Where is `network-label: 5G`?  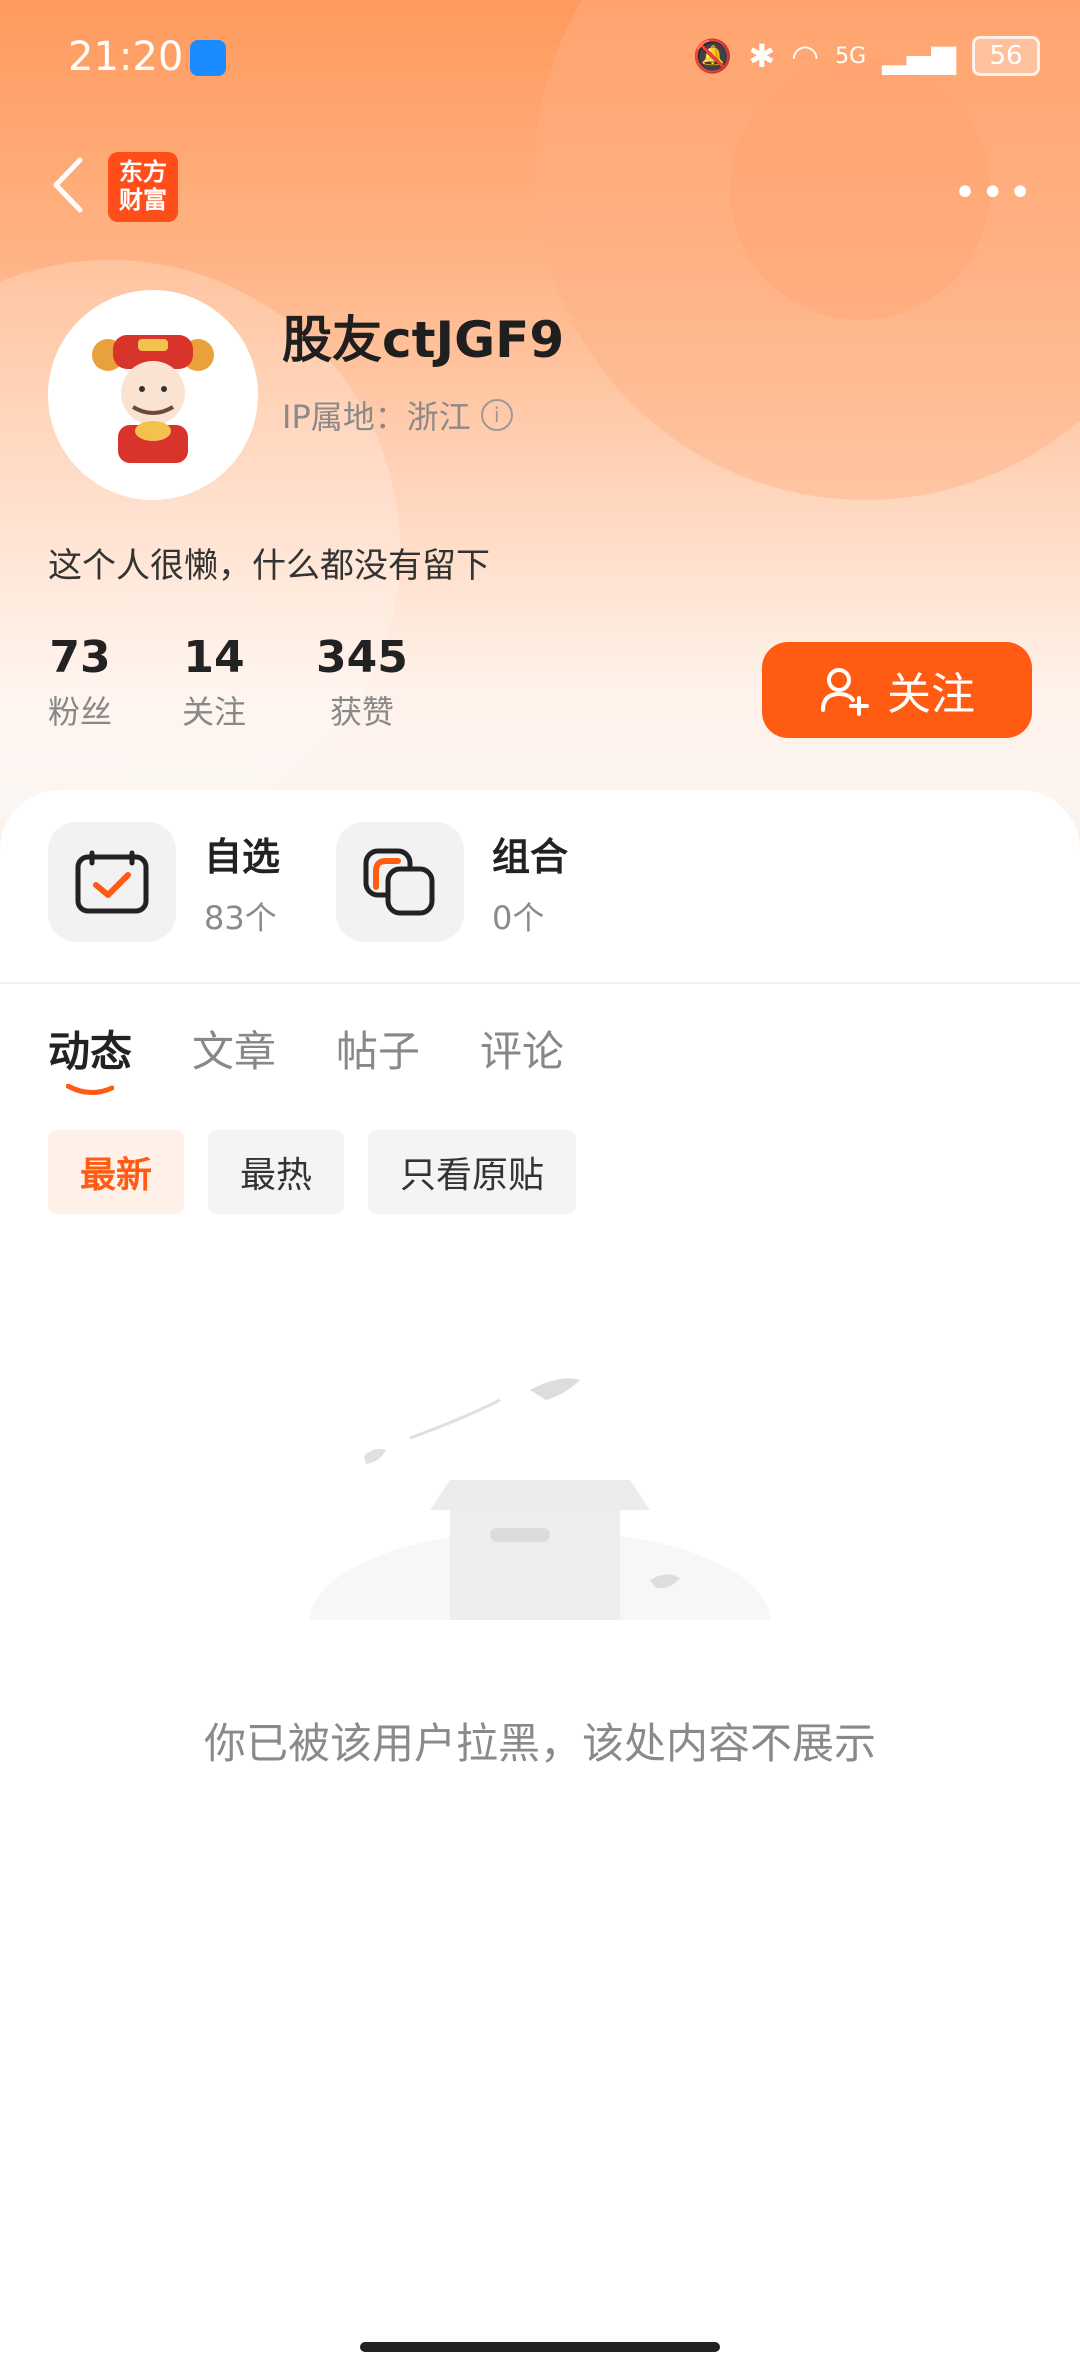 network-label: 5G is located at coordinates (851, 56).